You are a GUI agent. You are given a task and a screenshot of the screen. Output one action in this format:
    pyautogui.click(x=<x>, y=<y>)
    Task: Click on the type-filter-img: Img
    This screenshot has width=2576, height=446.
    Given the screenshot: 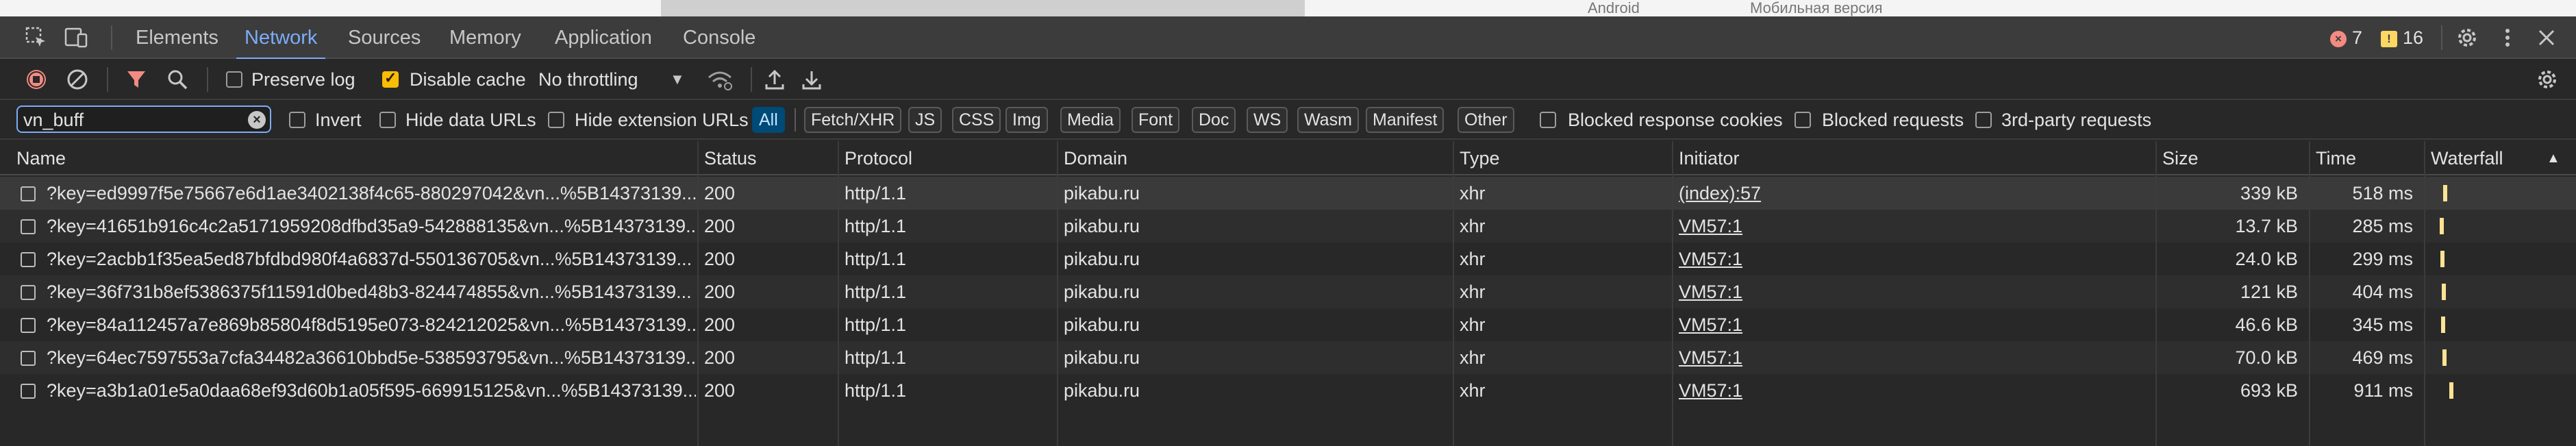 What is the action you would take?
    pyautogui.click(x=1026, y=120)
    